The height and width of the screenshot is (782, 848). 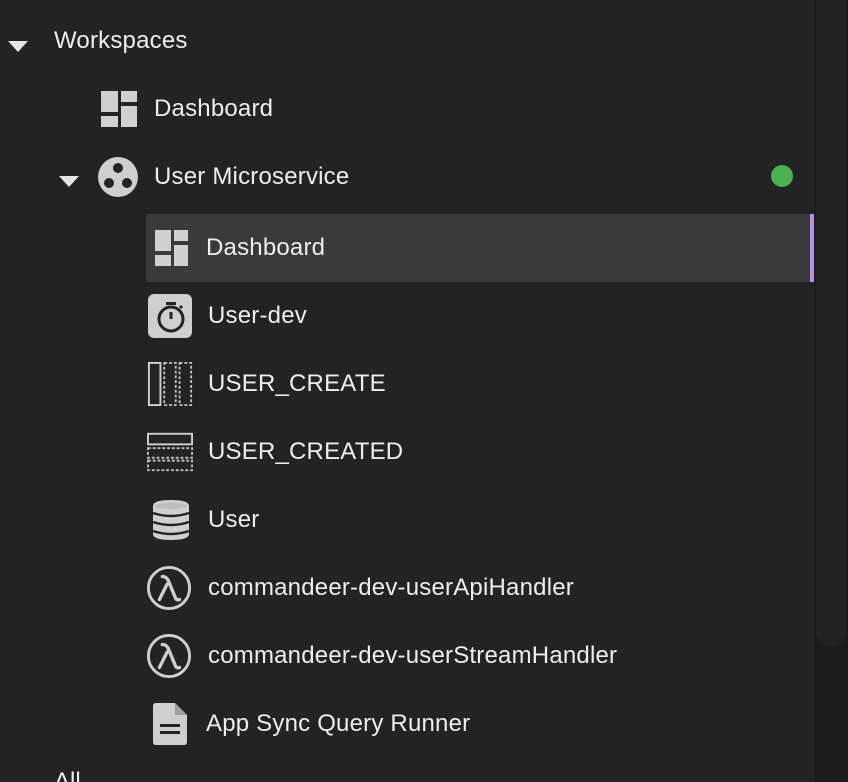 What do you see at coordinates (478, 452) in the screenshot?
I see `tree-item-user-created: USER_CREATED` at bounding box center [478, 452].